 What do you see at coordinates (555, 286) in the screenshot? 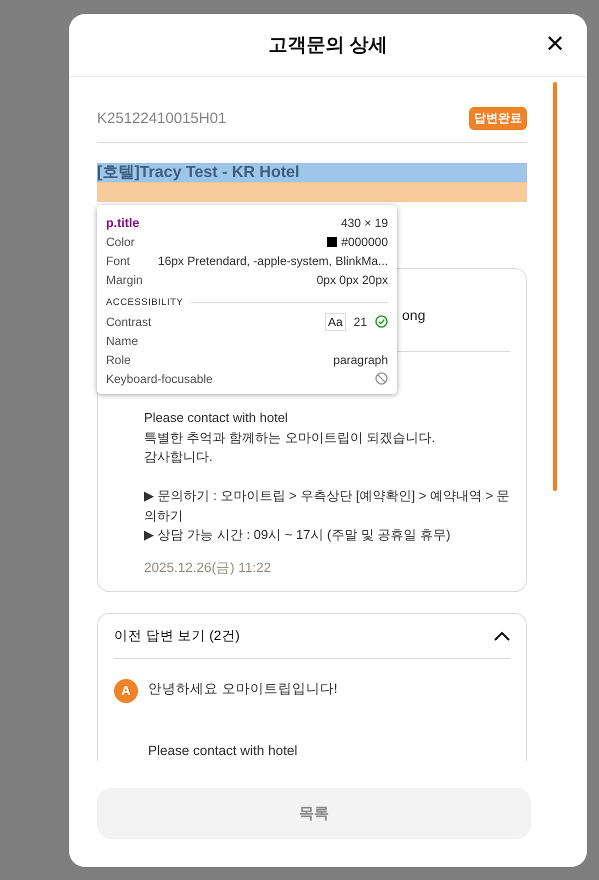
I see `scrollbar` at bounding box center [555, 286].